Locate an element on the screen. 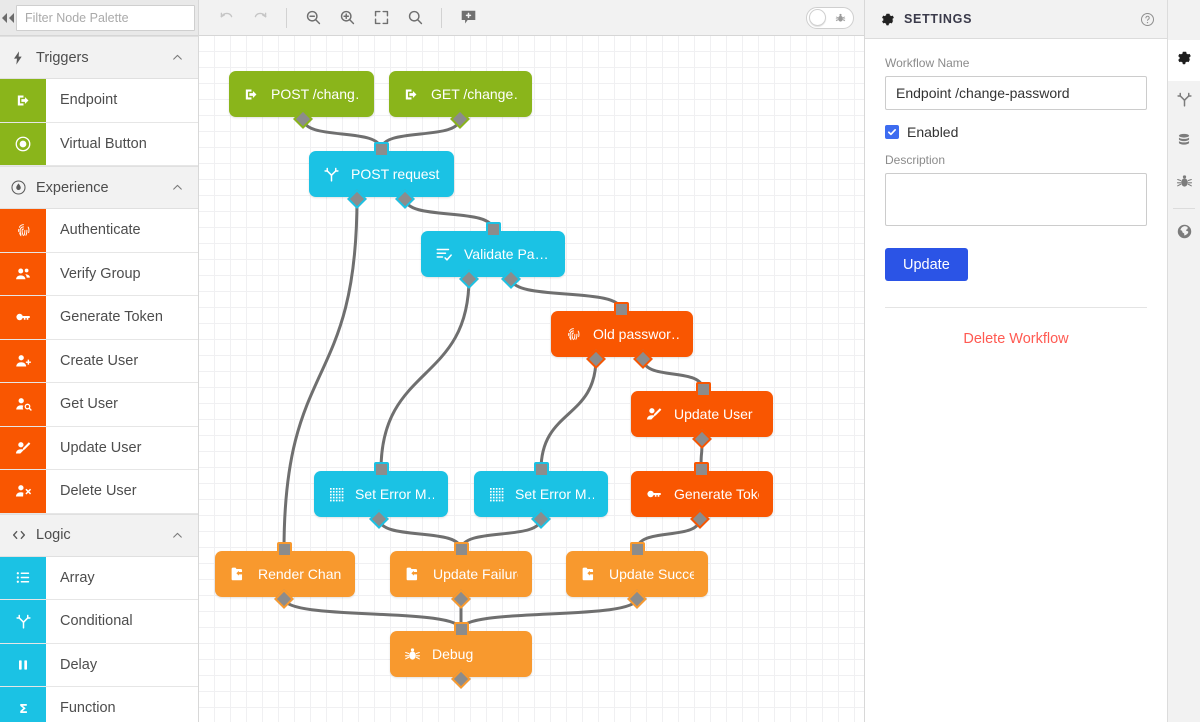 The image size is (1200, 722). palette-group-triggers: Triggers is located at coordinates (99, 57).